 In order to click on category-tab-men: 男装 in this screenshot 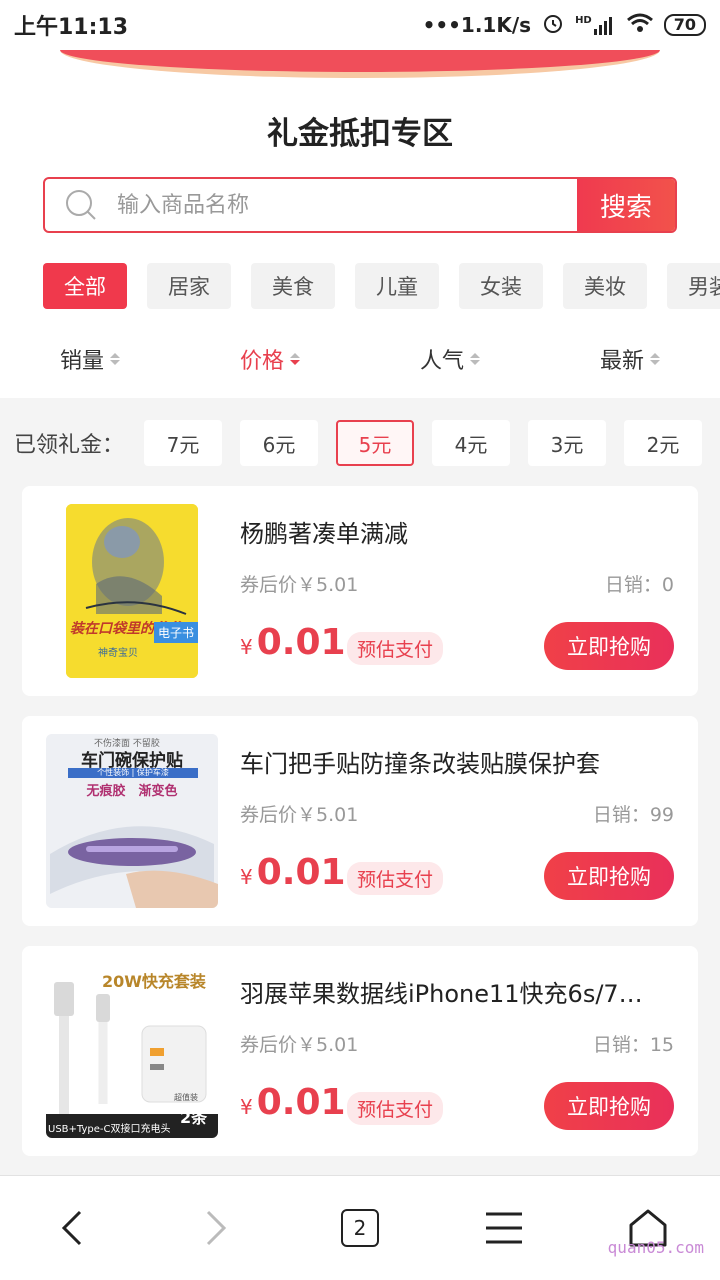, I will do `click(693, 286)`.